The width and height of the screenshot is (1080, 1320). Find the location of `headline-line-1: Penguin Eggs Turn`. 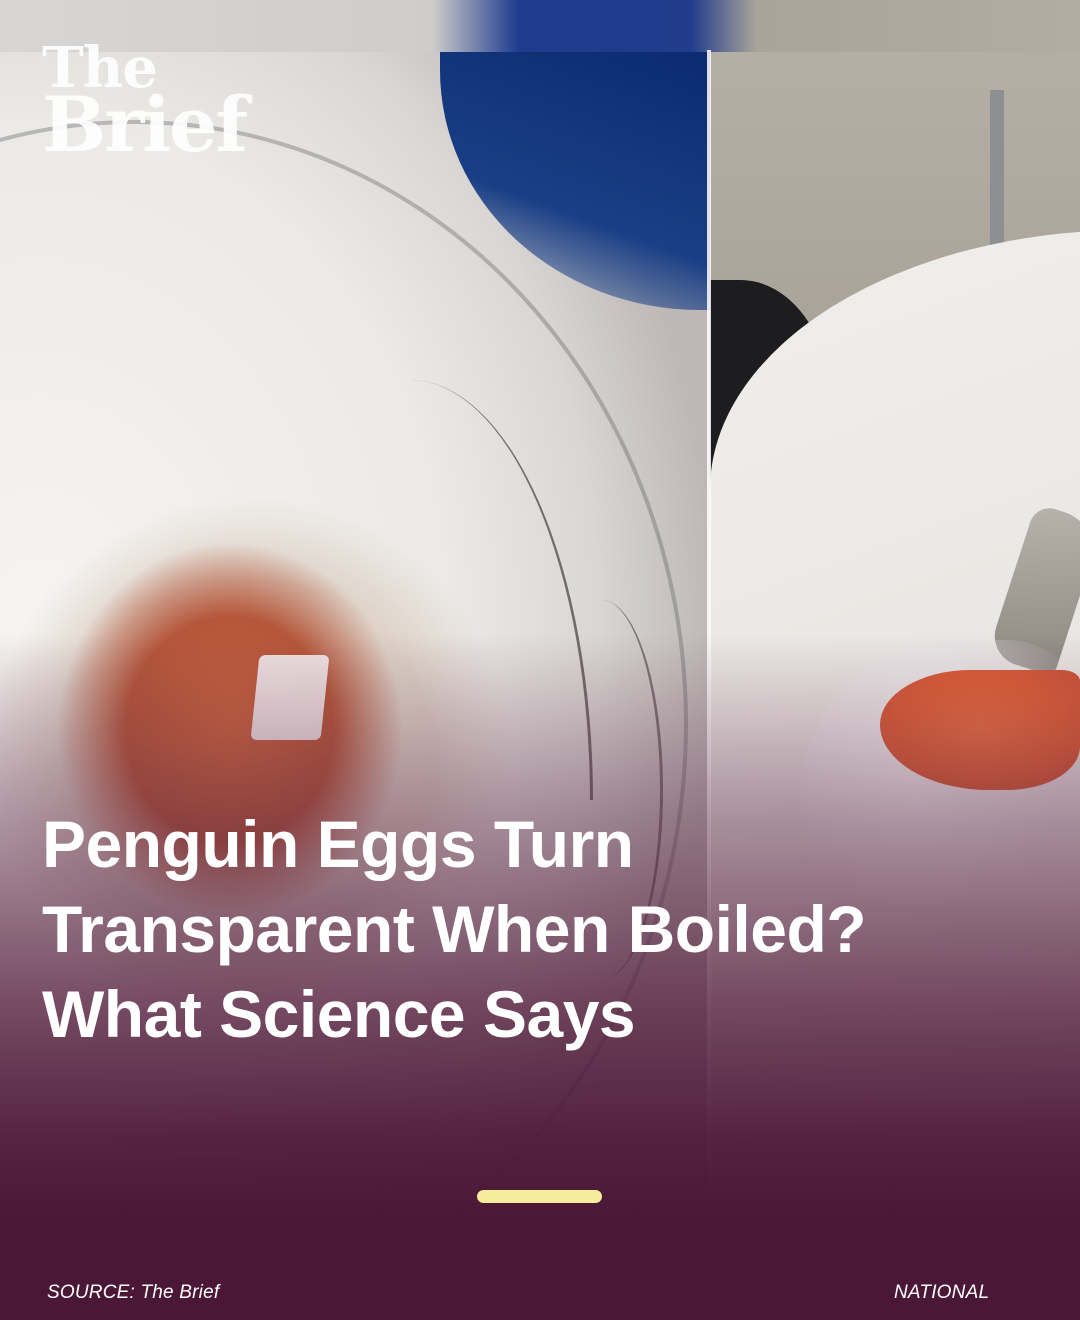

headline-line-1: Penguin Eggs Turn is located at coordinates (338, 844).